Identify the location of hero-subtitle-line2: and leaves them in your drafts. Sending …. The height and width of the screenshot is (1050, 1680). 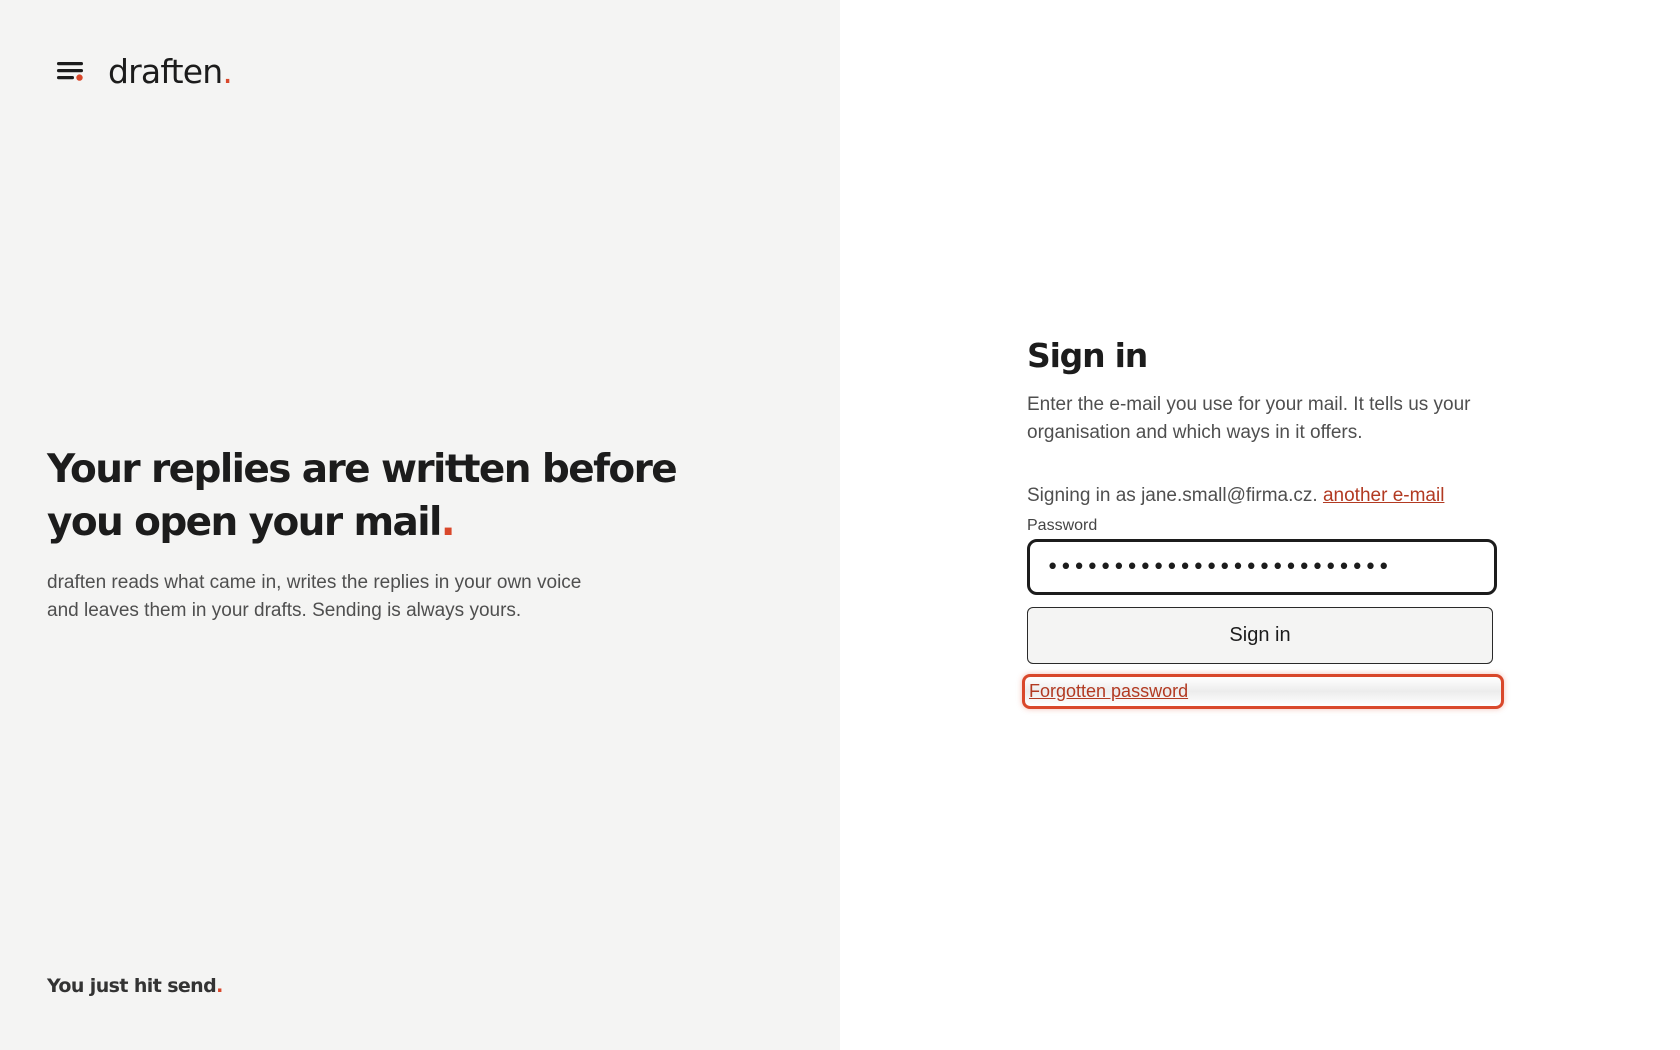
(284, 610).